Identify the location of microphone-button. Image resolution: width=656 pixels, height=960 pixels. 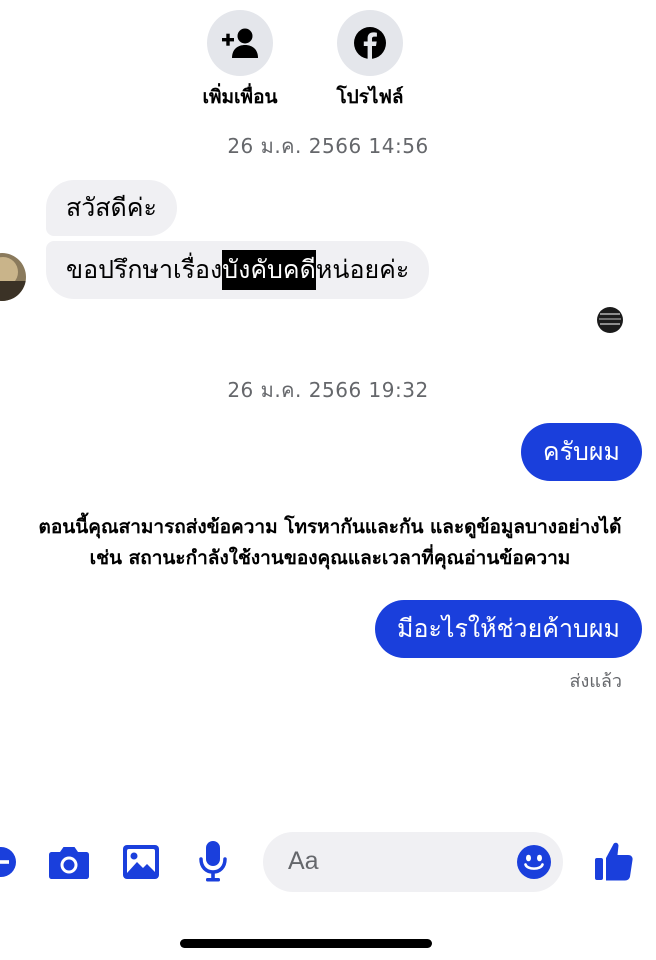
(213, 861).